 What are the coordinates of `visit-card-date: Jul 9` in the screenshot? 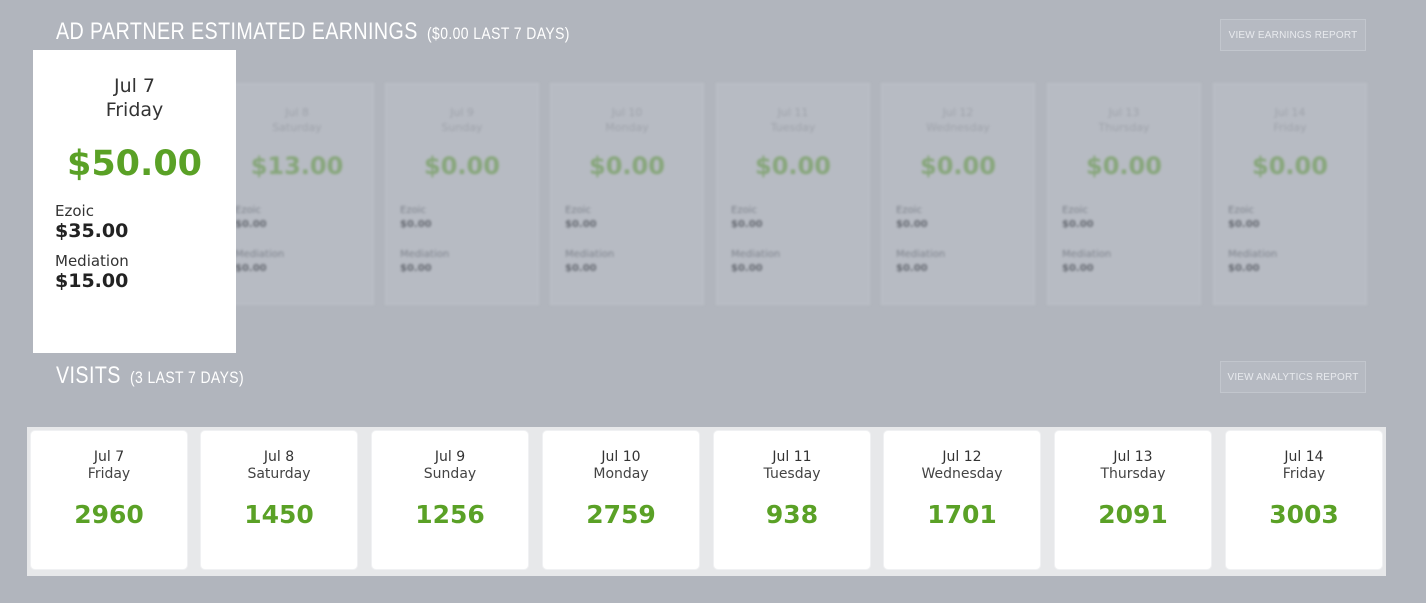 It's located at (450, 457).